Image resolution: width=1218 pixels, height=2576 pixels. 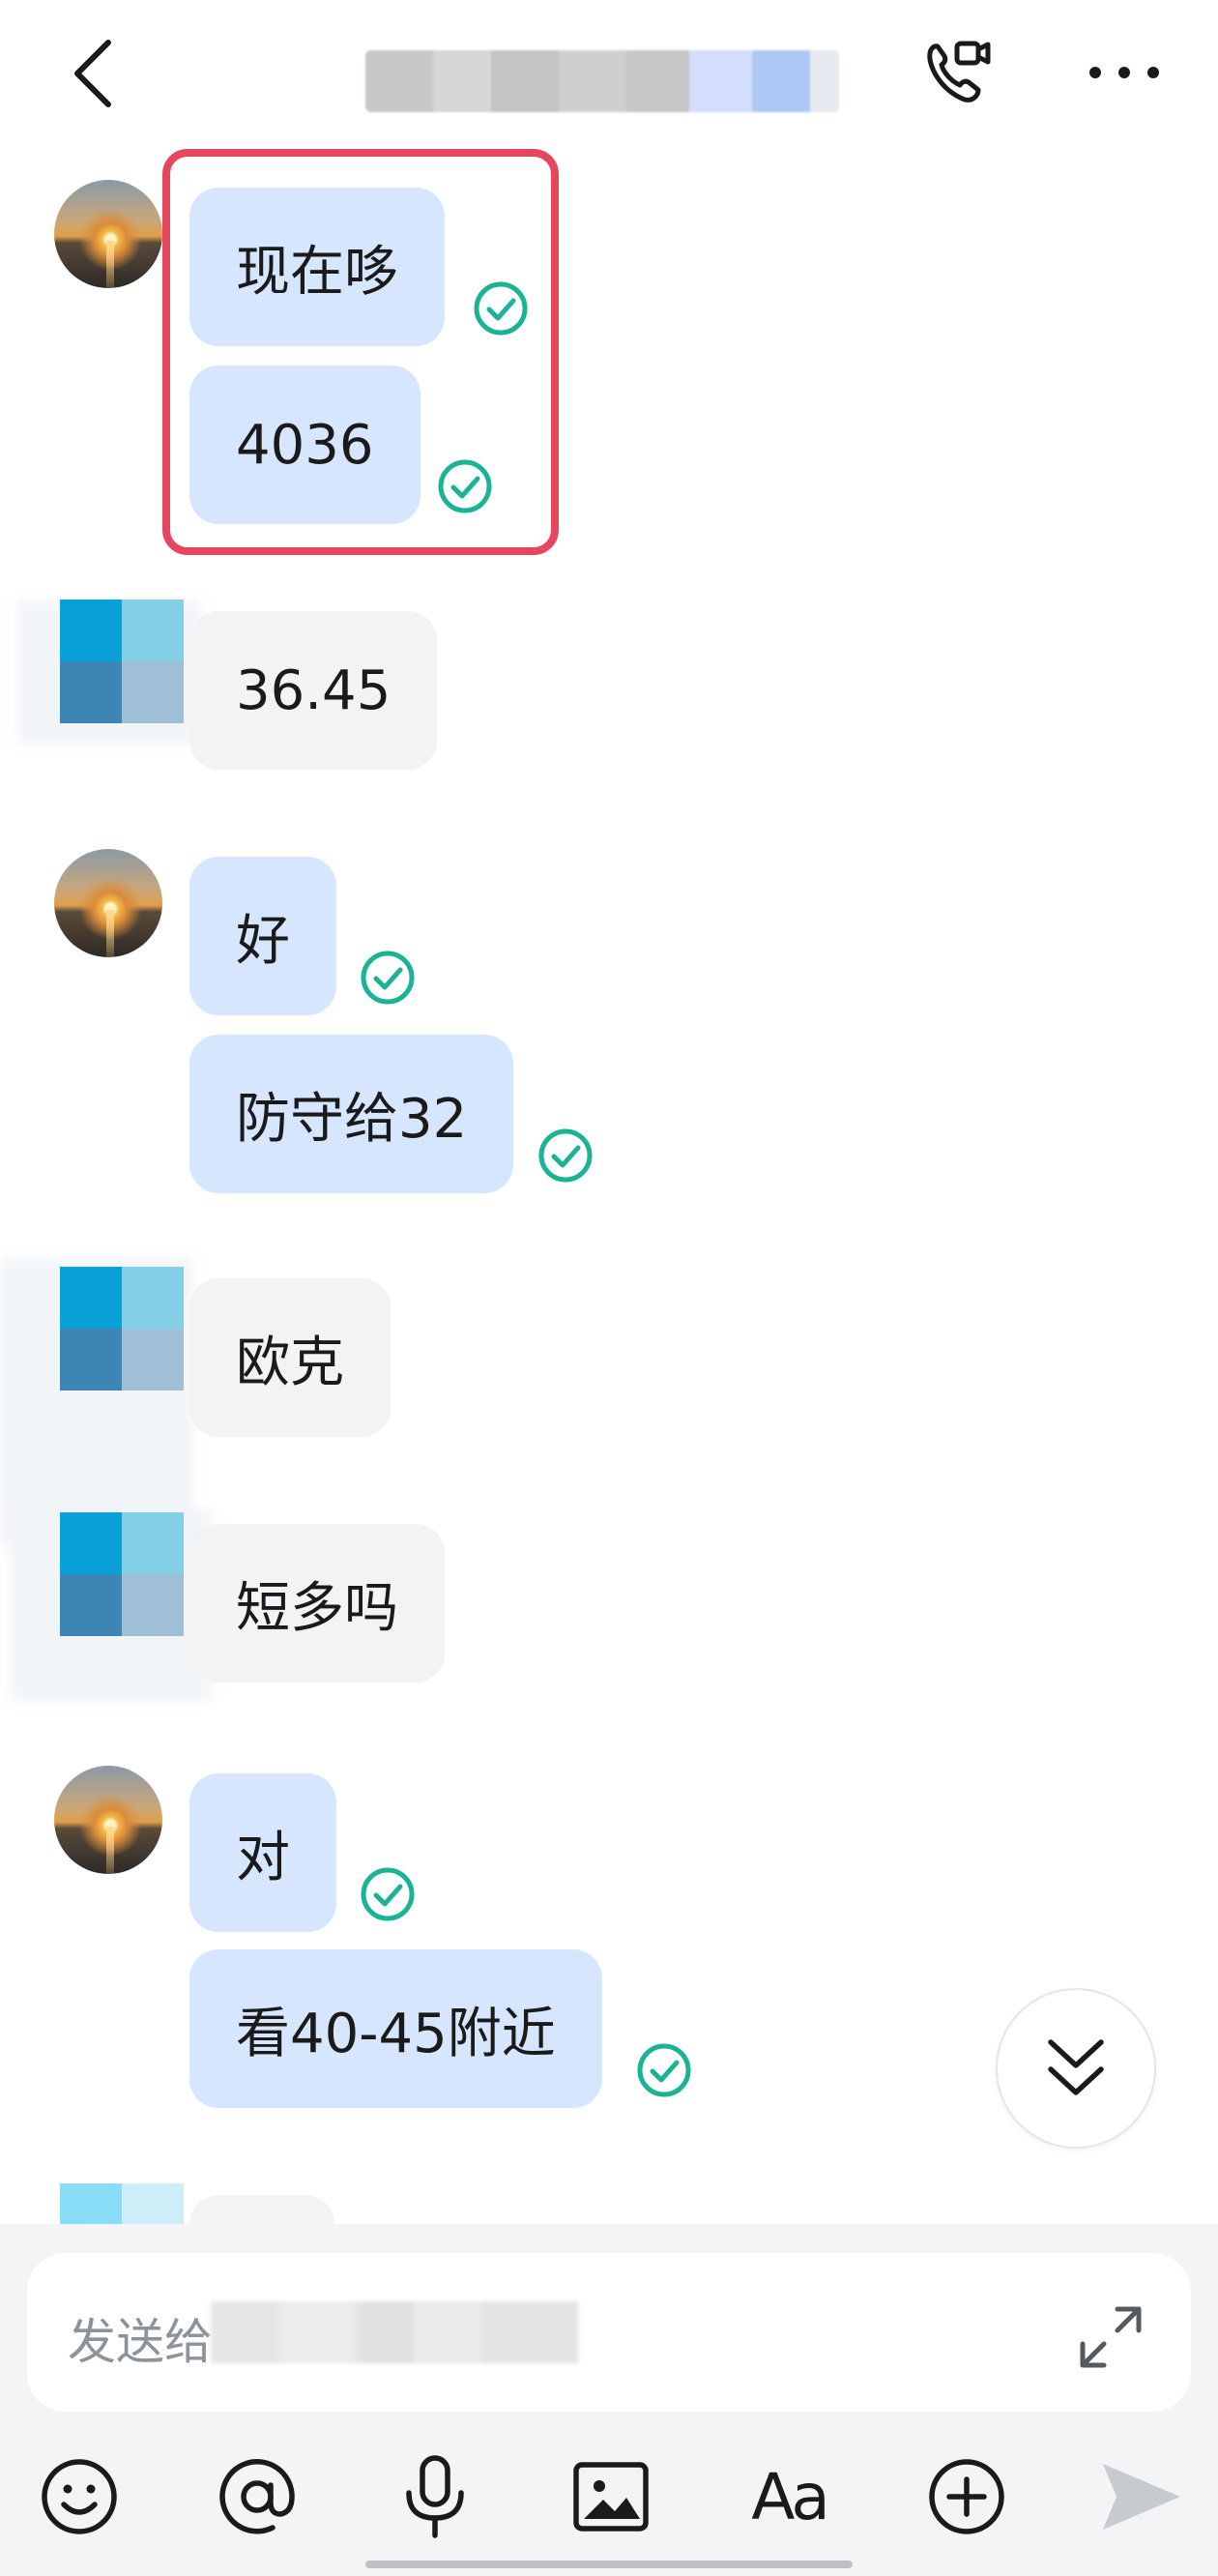 What do you see at coordinates (141, 2342) in the screenshot?
I see `input-placeholder: 发送给` at bounding box center [141, 2342].